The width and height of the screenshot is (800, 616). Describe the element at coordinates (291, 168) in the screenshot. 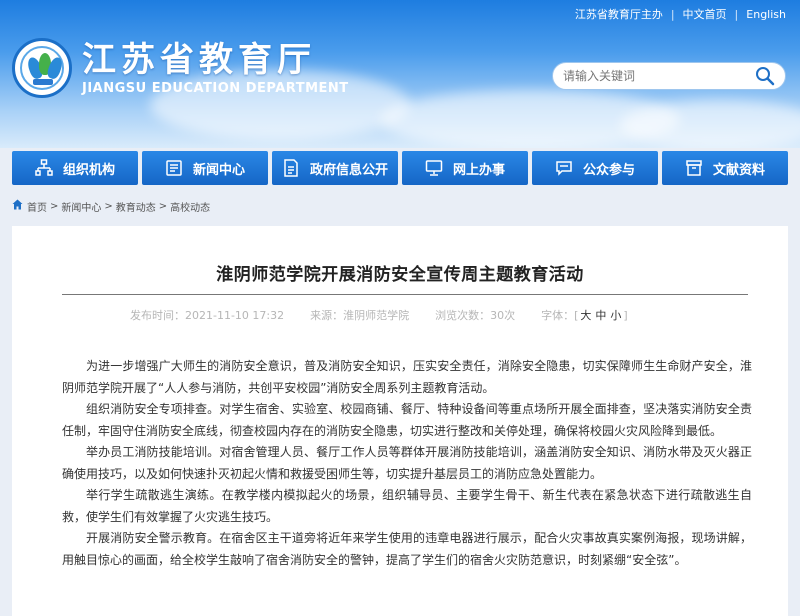

I see `document-icon` at that location.